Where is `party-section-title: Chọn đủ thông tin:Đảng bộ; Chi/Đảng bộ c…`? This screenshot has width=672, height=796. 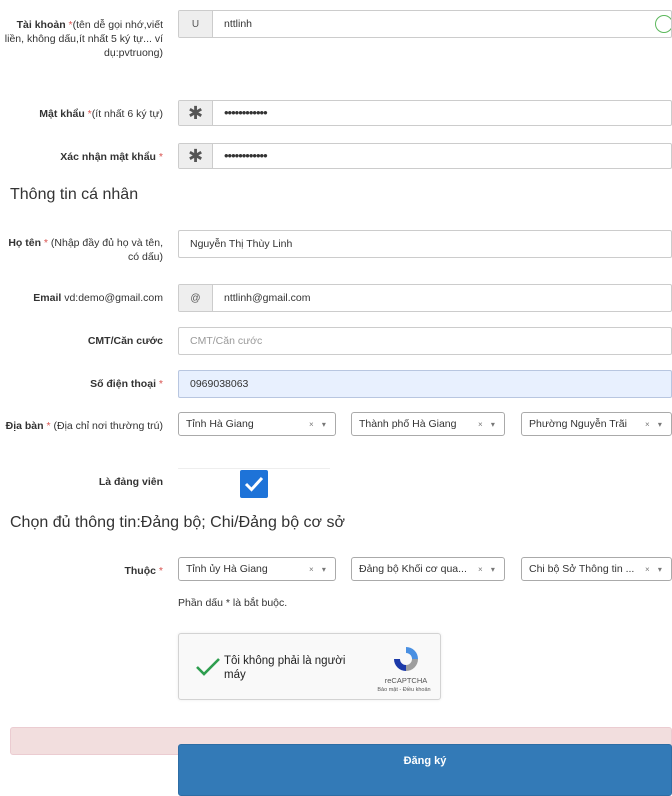 party-section-title: Chọn đủ thông tin:Đảng bộ; Chi/Đảng bộ c… is located at coordinates (177, 522).